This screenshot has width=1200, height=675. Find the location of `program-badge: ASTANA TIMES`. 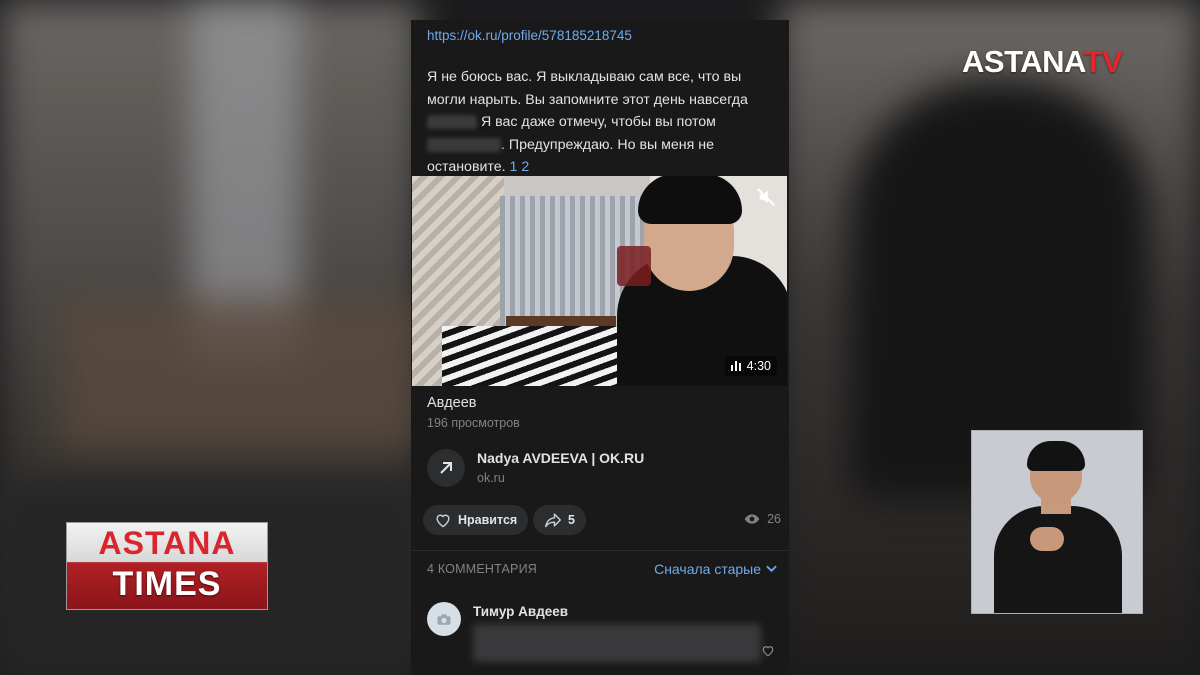

program-badge: ASTANA TIMES is located at coordinates (167, 566).